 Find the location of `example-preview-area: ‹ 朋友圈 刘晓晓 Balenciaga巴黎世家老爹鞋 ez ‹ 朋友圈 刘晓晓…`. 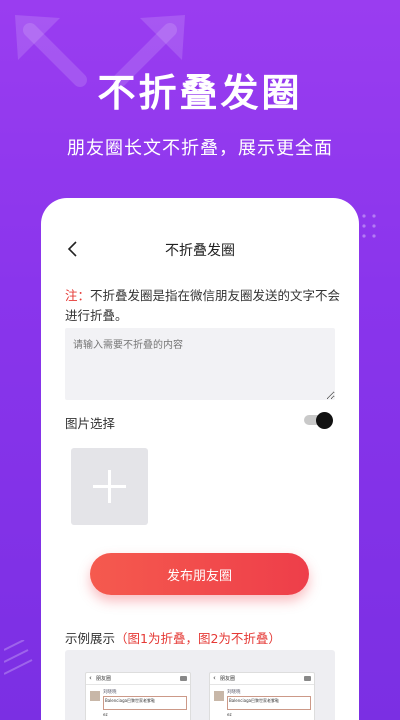

example-preview-area: ‹ 朋友圈 刘晓晓 Balenciaga巴黎世家老爹鞋 ez ‹ 朋友圈 刘晓晓… is located at coordinates (200, 685).